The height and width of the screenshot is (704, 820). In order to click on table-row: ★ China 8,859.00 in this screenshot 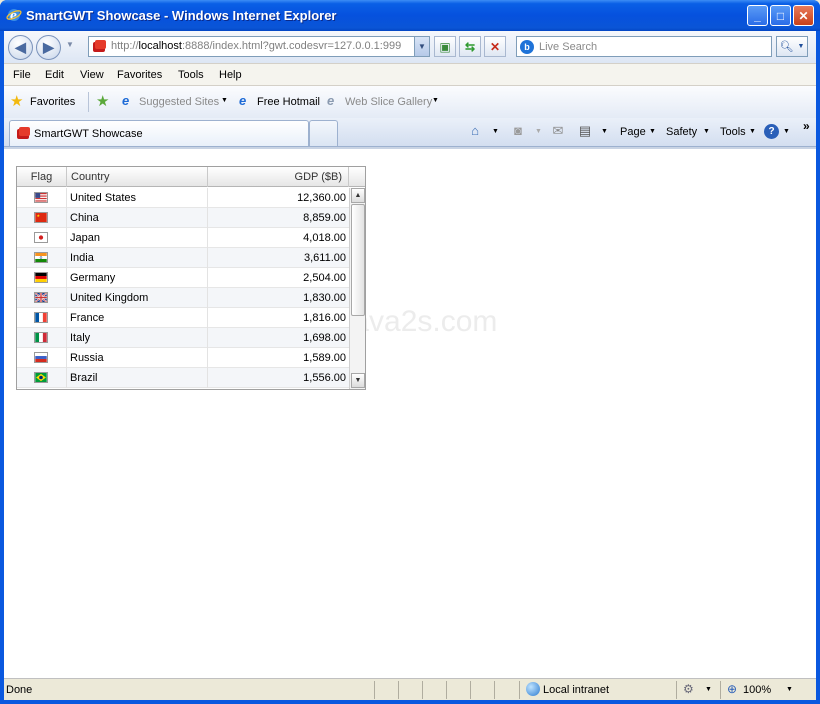, I will do `click(183, 218)`.